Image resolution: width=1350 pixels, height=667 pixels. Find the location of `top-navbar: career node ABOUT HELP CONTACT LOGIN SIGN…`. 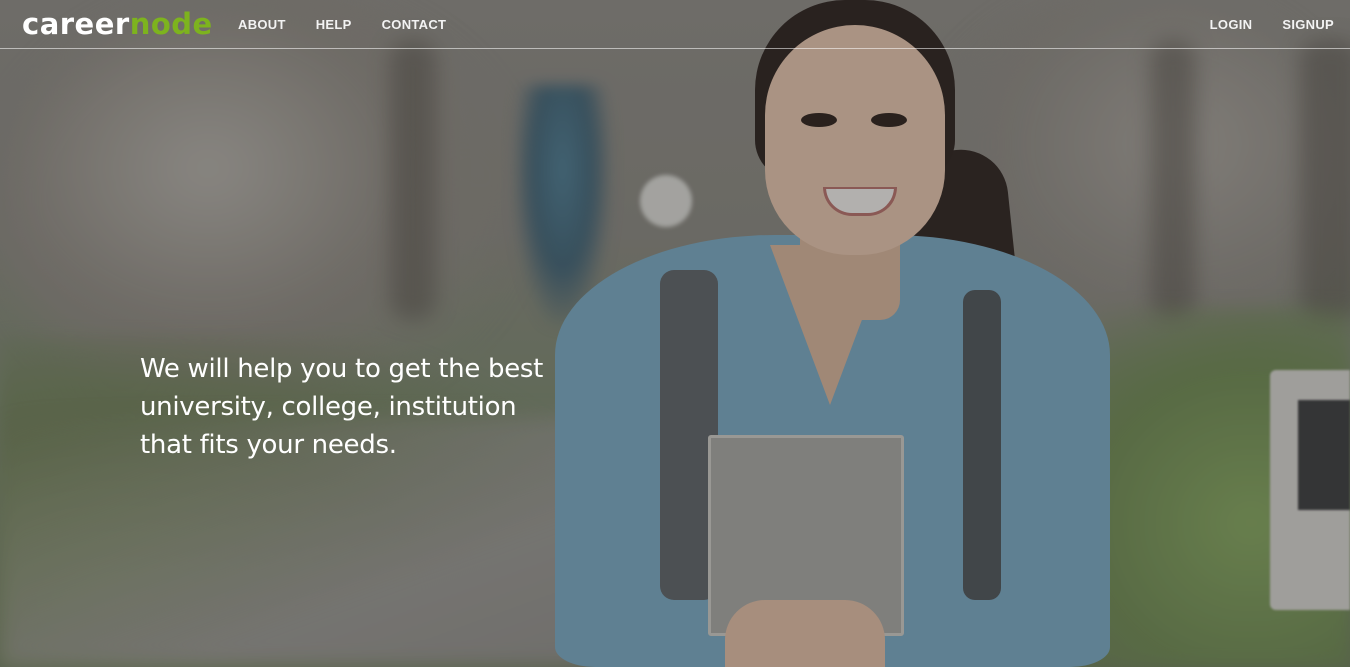

top-navbar: career node ABOUT HELP CONTACT LOGIN SIGN… is located at coordinates (675, 24).